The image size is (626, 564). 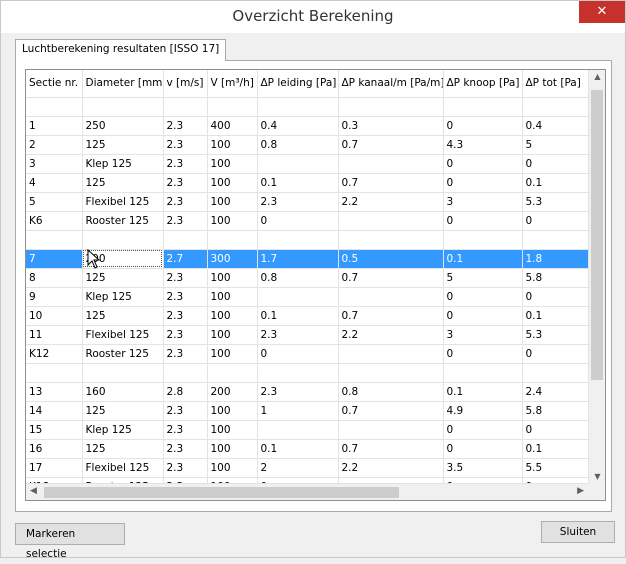 What do you see at coordinates (483, 145) in the screenshot?
I see `table-cell: 4.3` at bounding box center [483, 145].